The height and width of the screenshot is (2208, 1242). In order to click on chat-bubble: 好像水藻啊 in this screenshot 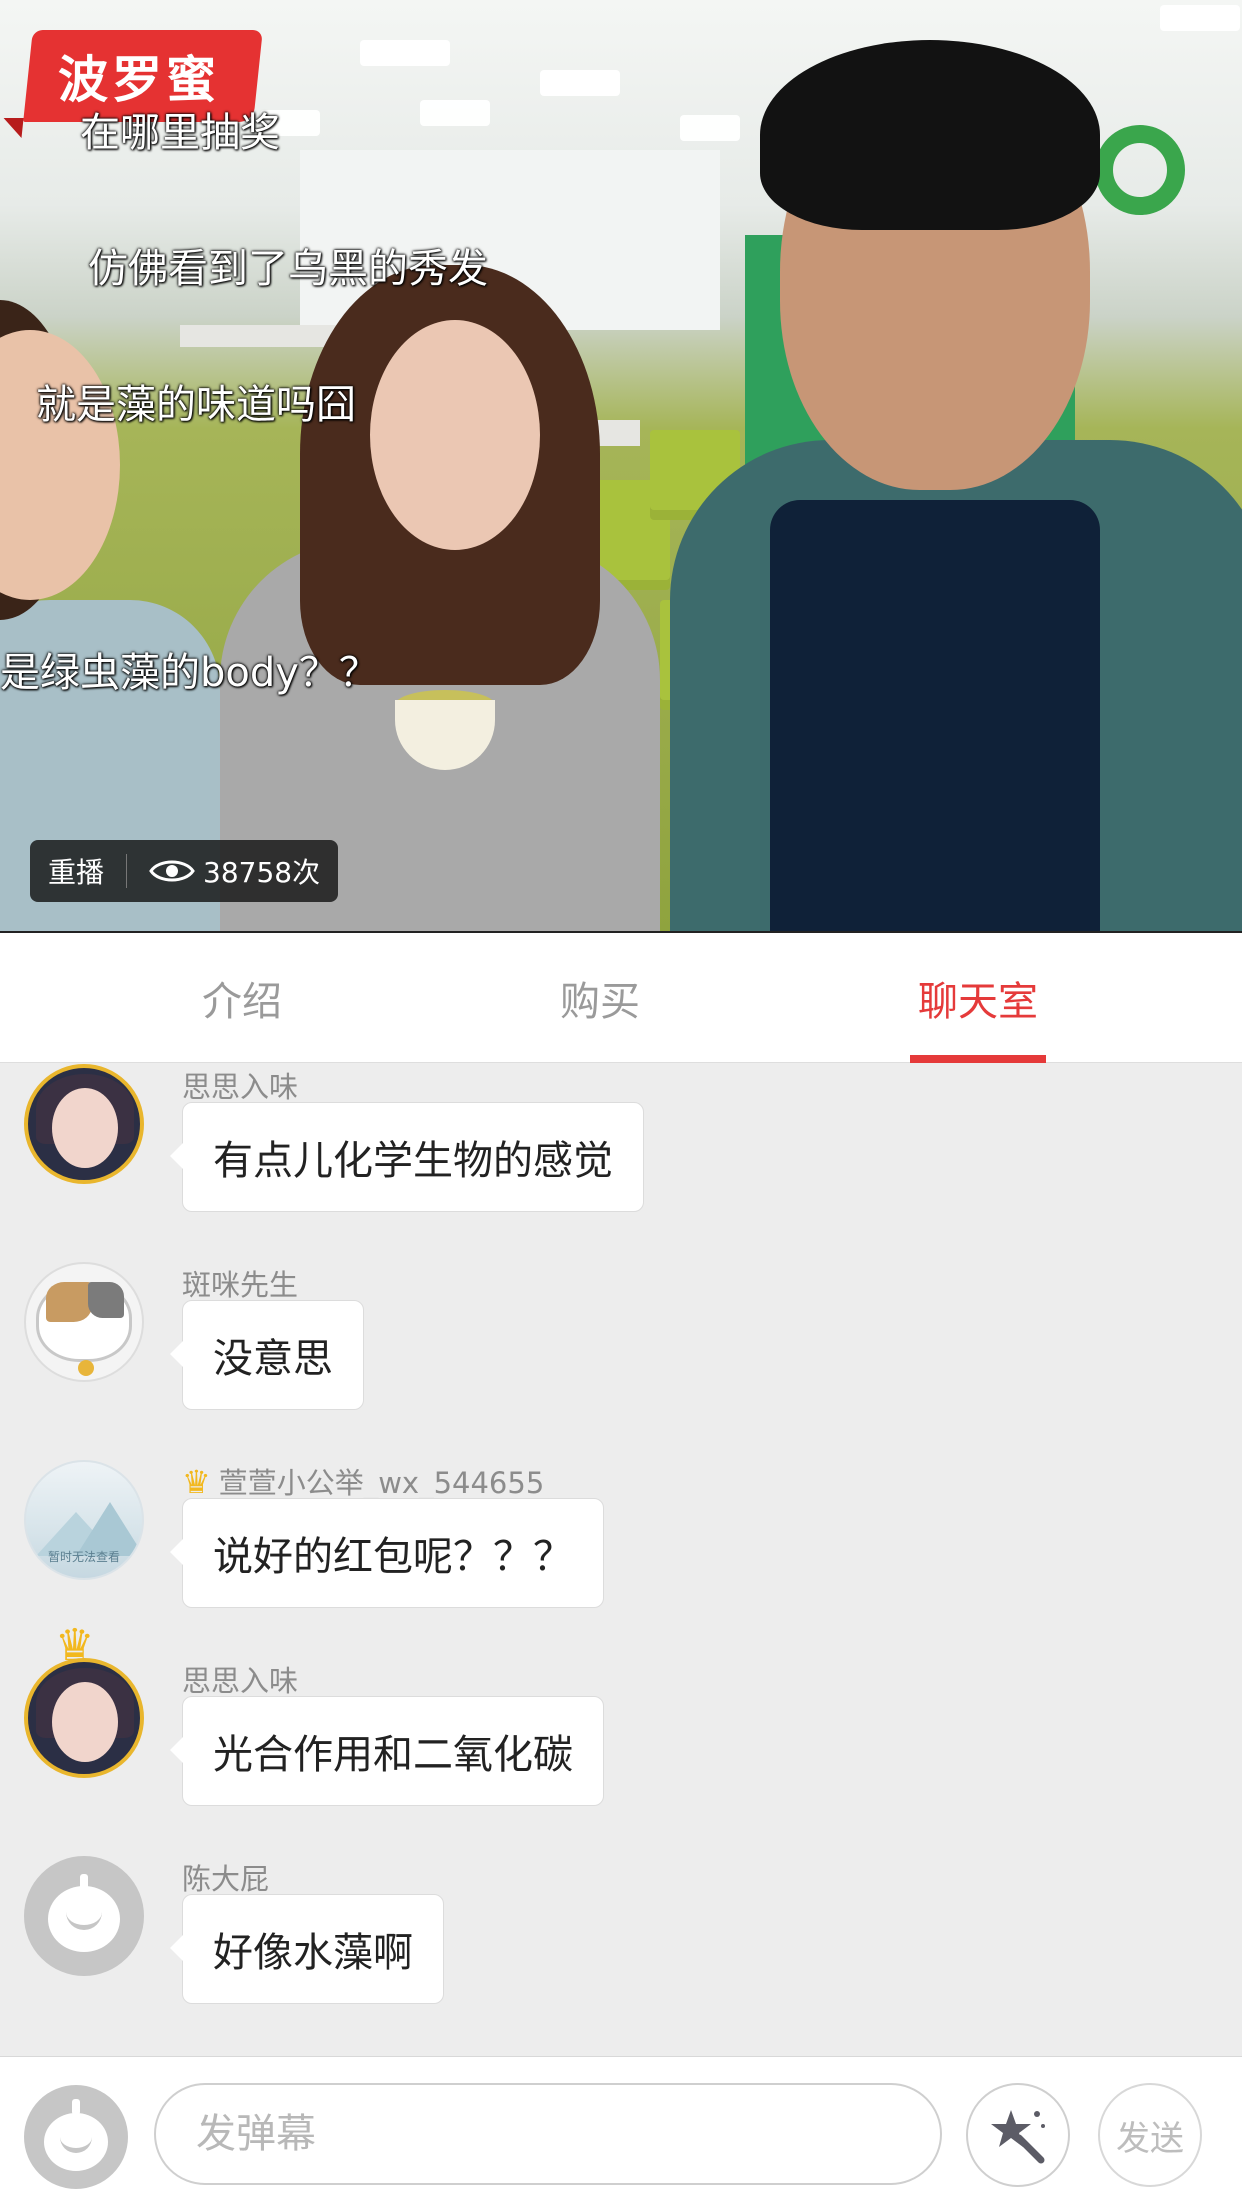, I will do `click(307, 1949)`.